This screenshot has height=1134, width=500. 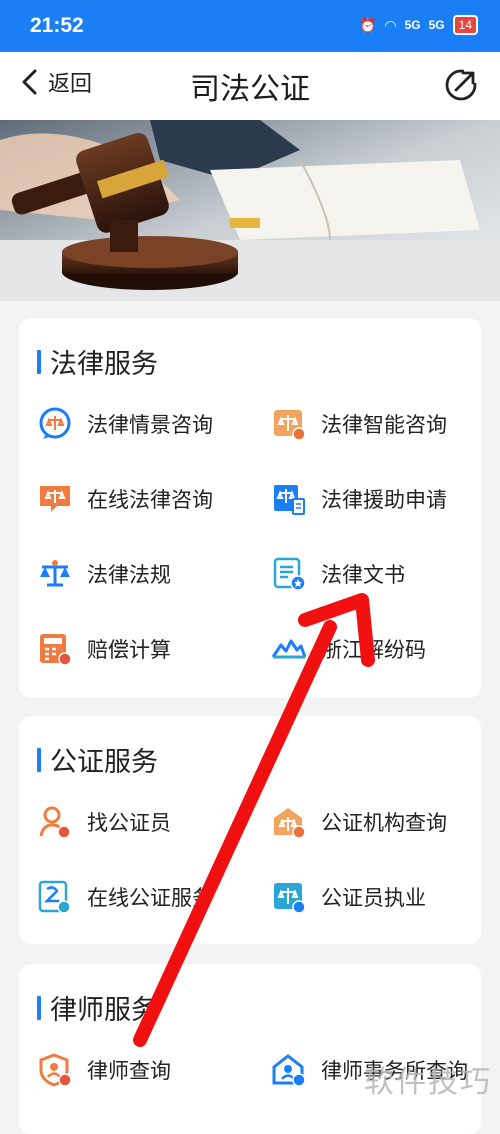 What do you see at coordinates (359, 822) in the screenshot?
I see `item-notary-institution-query: 公证机构查询` at bounding box center [359, 822].